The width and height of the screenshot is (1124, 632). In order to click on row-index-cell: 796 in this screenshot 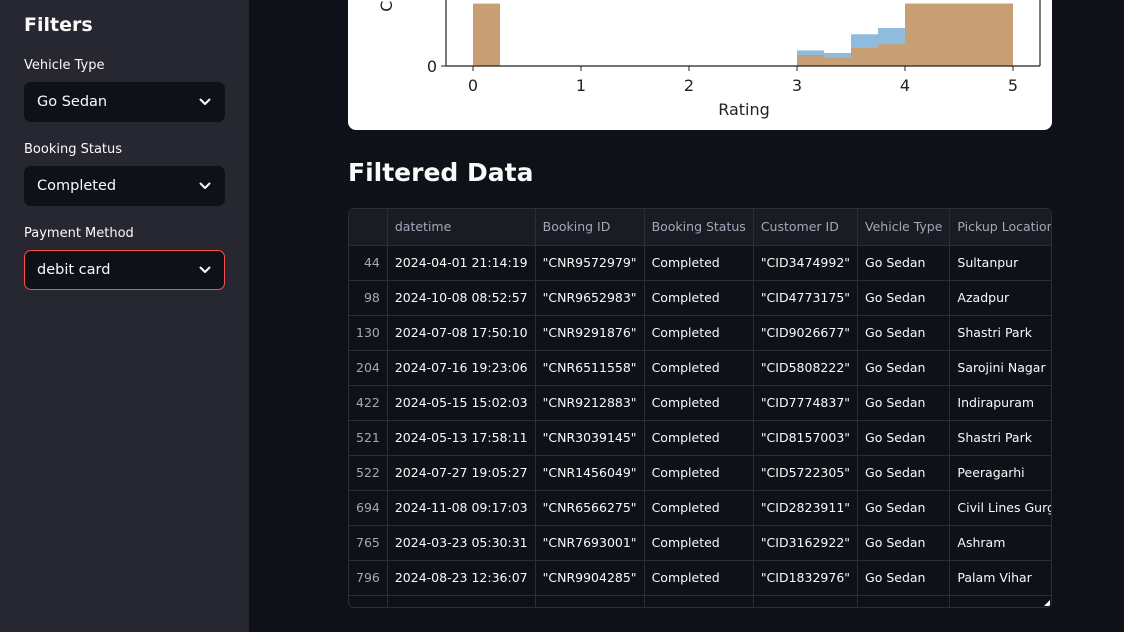, I will do `click(368, 578)`.